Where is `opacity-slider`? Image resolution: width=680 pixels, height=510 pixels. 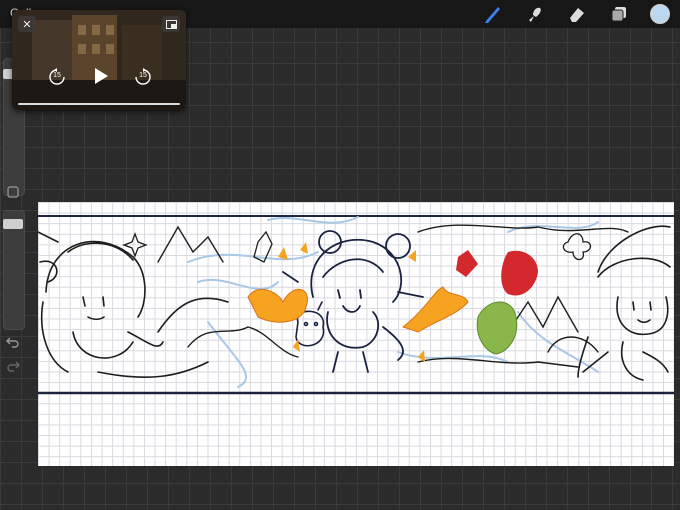 opacity-slider is located at coordinates (14, 270).